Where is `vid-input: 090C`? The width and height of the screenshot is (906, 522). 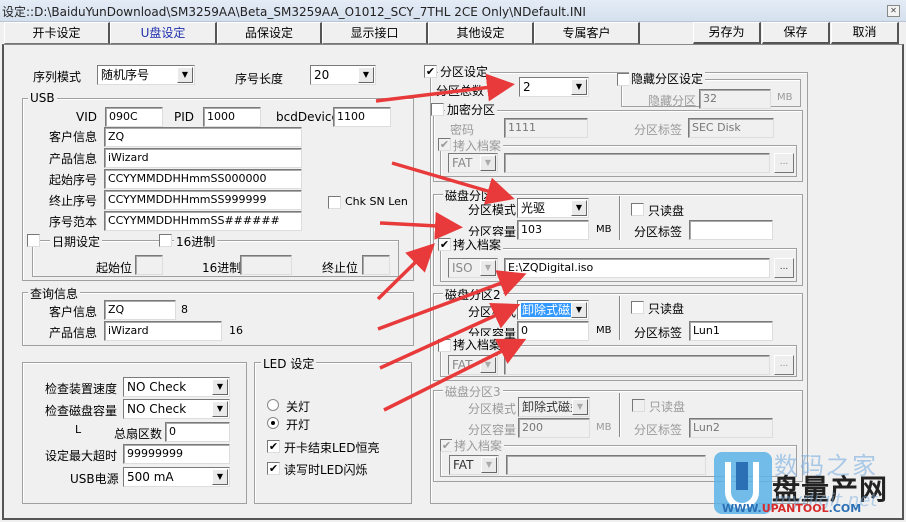 vid-input: 090C is located at coordinates (134, 117).